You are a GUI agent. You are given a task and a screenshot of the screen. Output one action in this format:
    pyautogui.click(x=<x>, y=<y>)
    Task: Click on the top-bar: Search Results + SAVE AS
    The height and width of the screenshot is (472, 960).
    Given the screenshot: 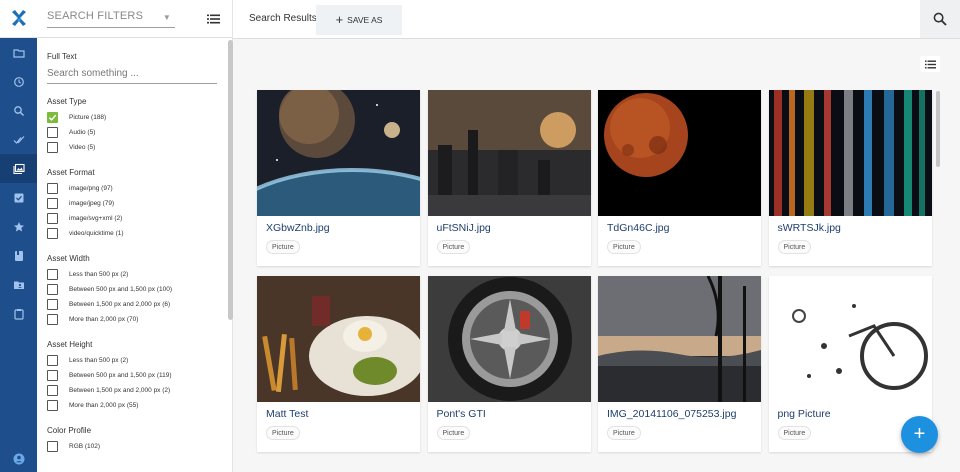 What is the action you would take?
    pyautogui.click(x=596, y=19)
    